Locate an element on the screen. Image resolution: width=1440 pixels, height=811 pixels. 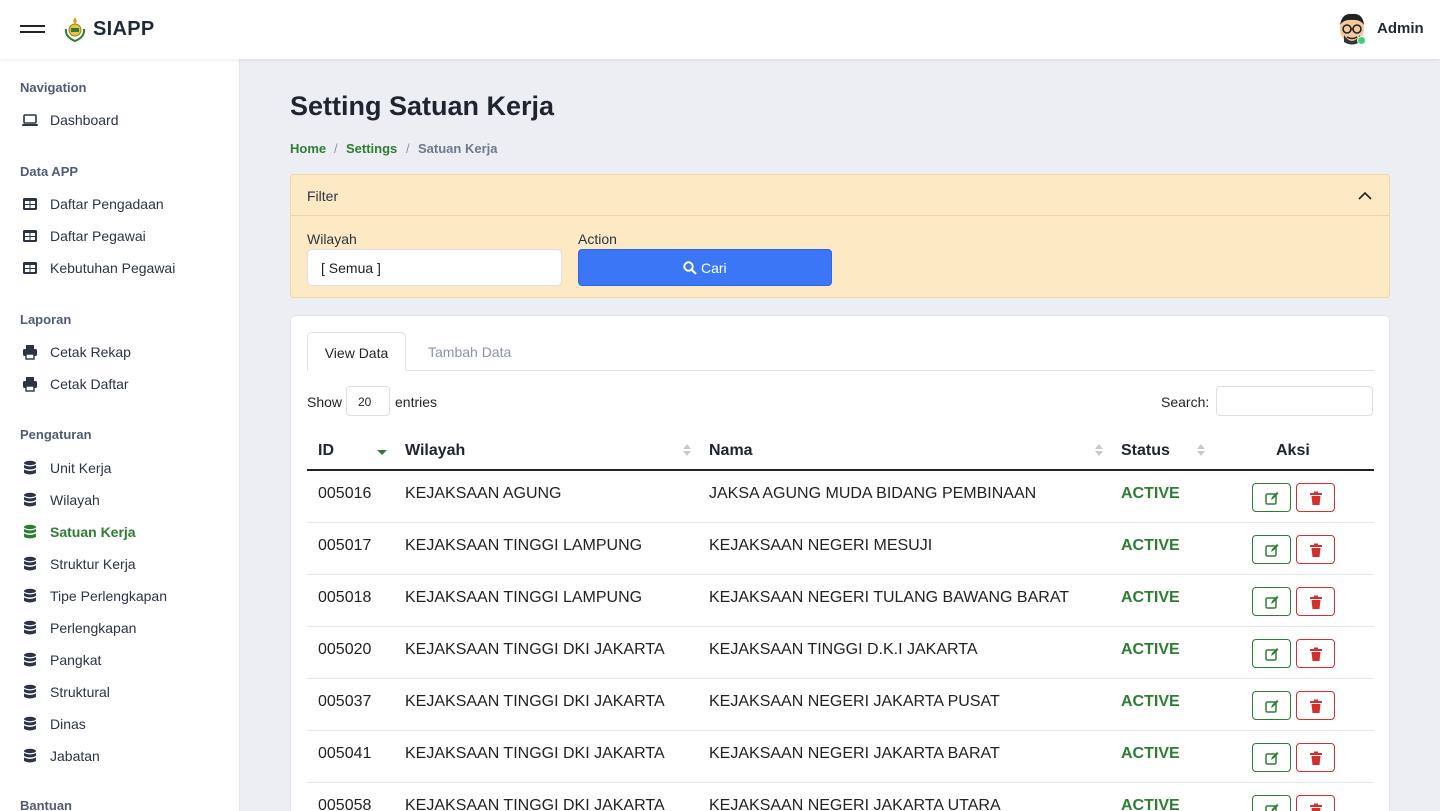
sidebar-section-bantuan: Bantuan is located at coordinates (46, 804).